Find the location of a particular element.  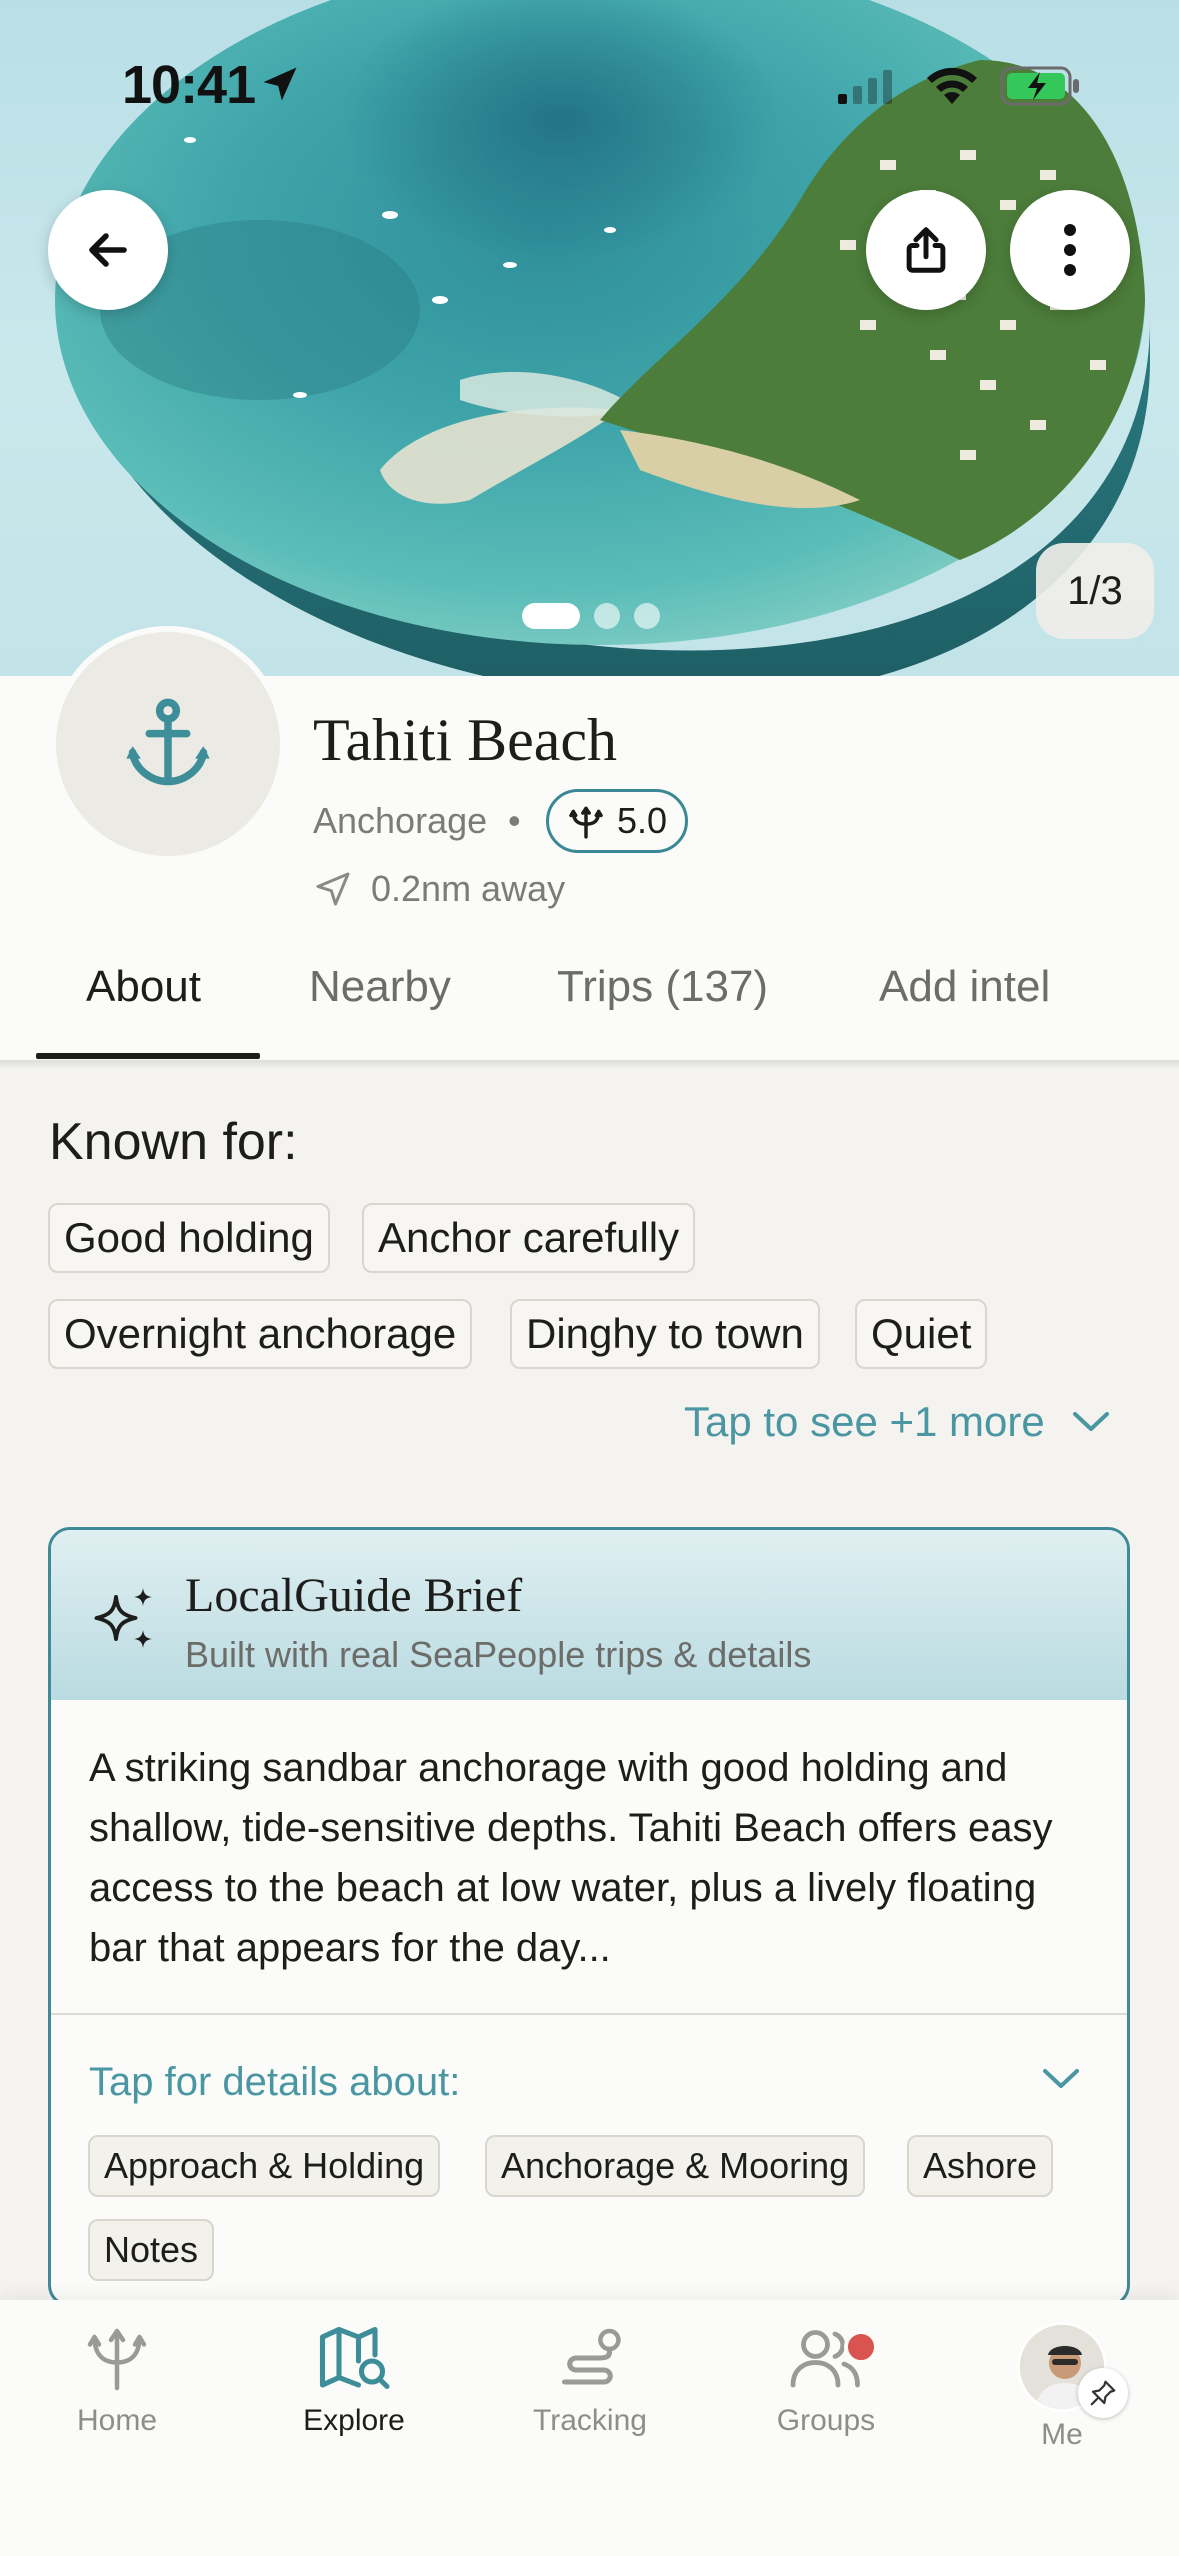

pin-badge is located at coordinates (1103, 2393).